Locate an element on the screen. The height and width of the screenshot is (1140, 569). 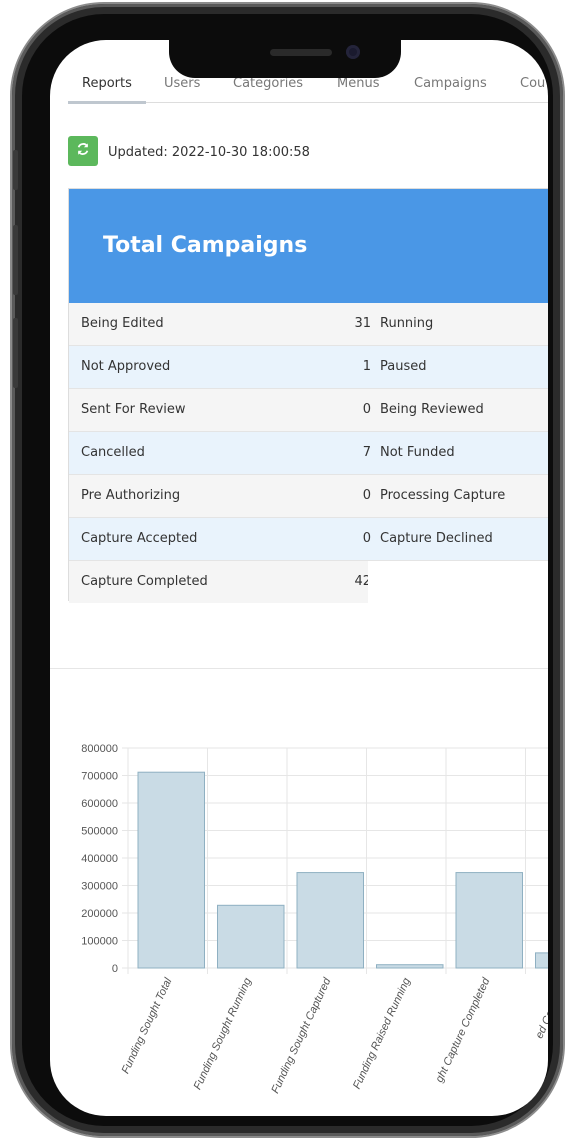
x-tick-label: Funding Sought Running is located at coordinates (223, 1033).